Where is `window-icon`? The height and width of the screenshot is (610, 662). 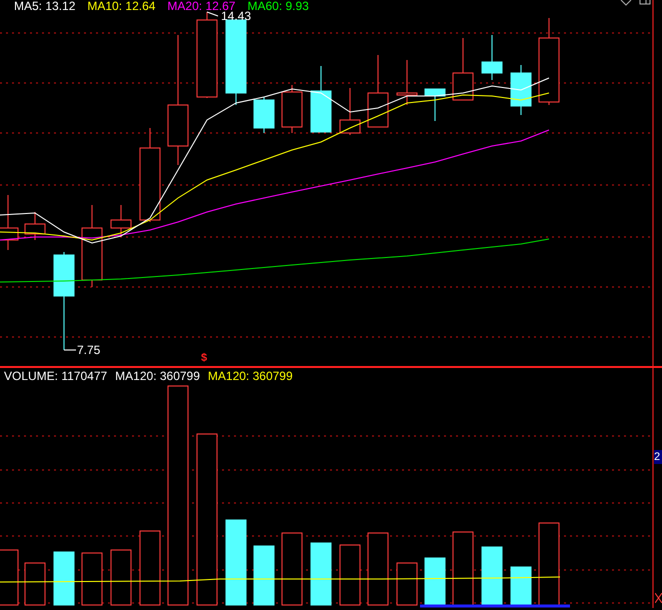 window-icon is located at coordinates (645, 3).